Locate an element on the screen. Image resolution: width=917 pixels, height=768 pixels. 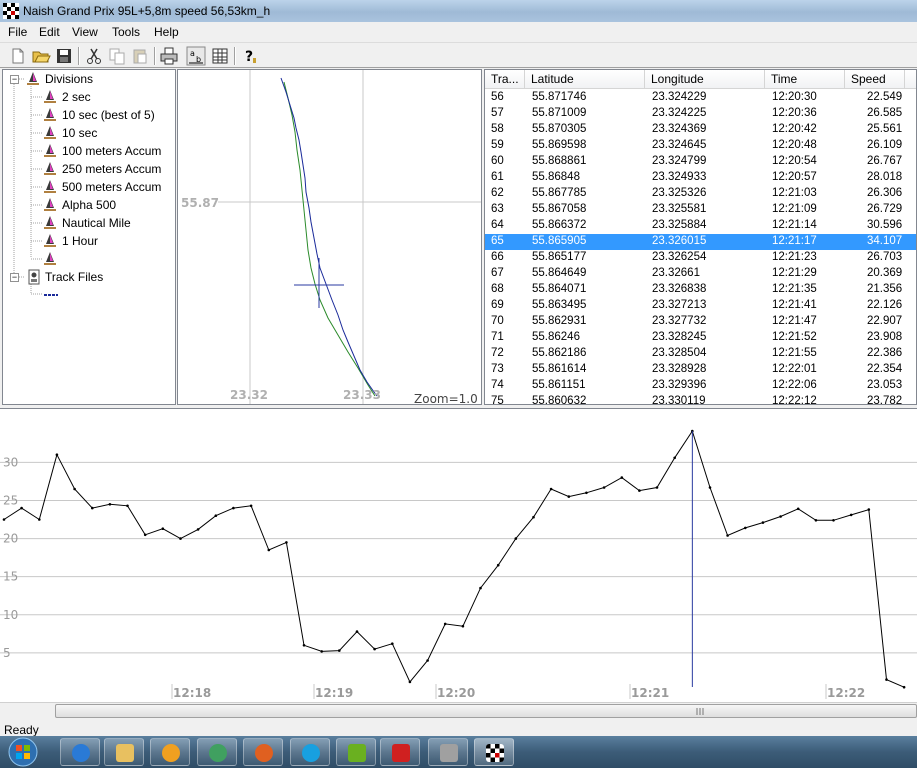
track-map-canvas: 55.87 23.32 23.33 Zoom=1.0 is located at coordinates (330, 237).